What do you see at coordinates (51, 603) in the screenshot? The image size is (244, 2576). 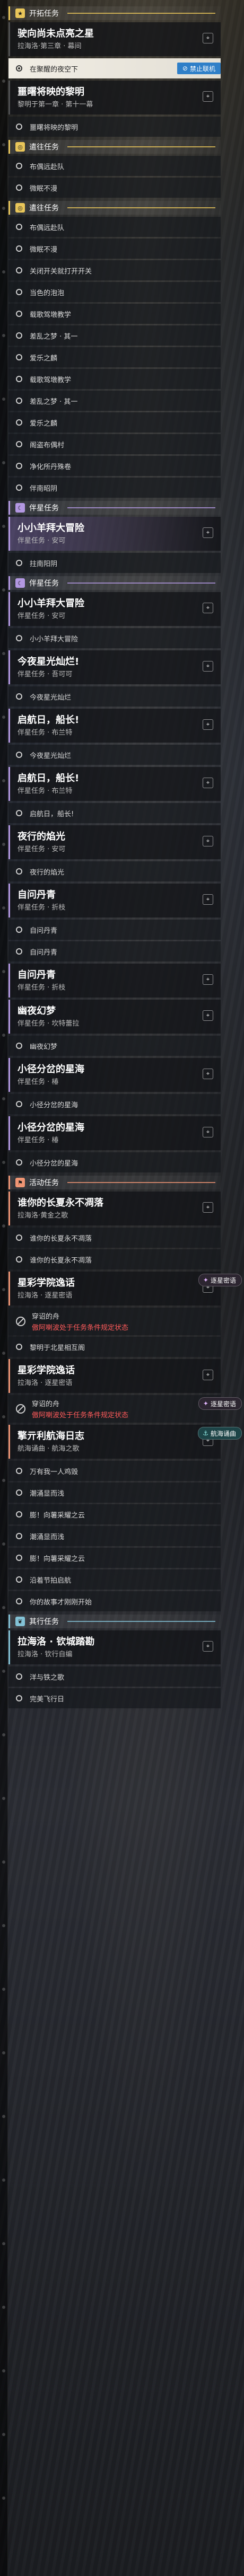 I see `quest-title: 小小羊拜大冒险` at bounding box center [51, 603].